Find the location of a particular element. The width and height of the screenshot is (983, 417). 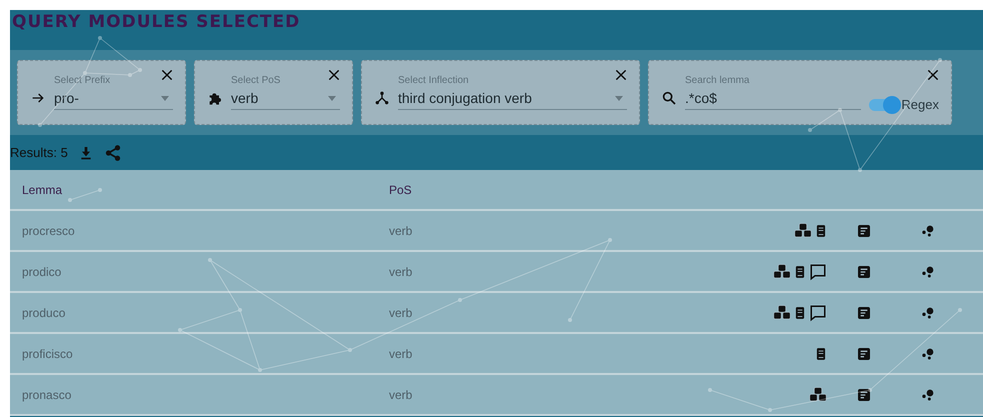

select-field: Select Inflection third conjugation verb is located at coordinates (512, 92).